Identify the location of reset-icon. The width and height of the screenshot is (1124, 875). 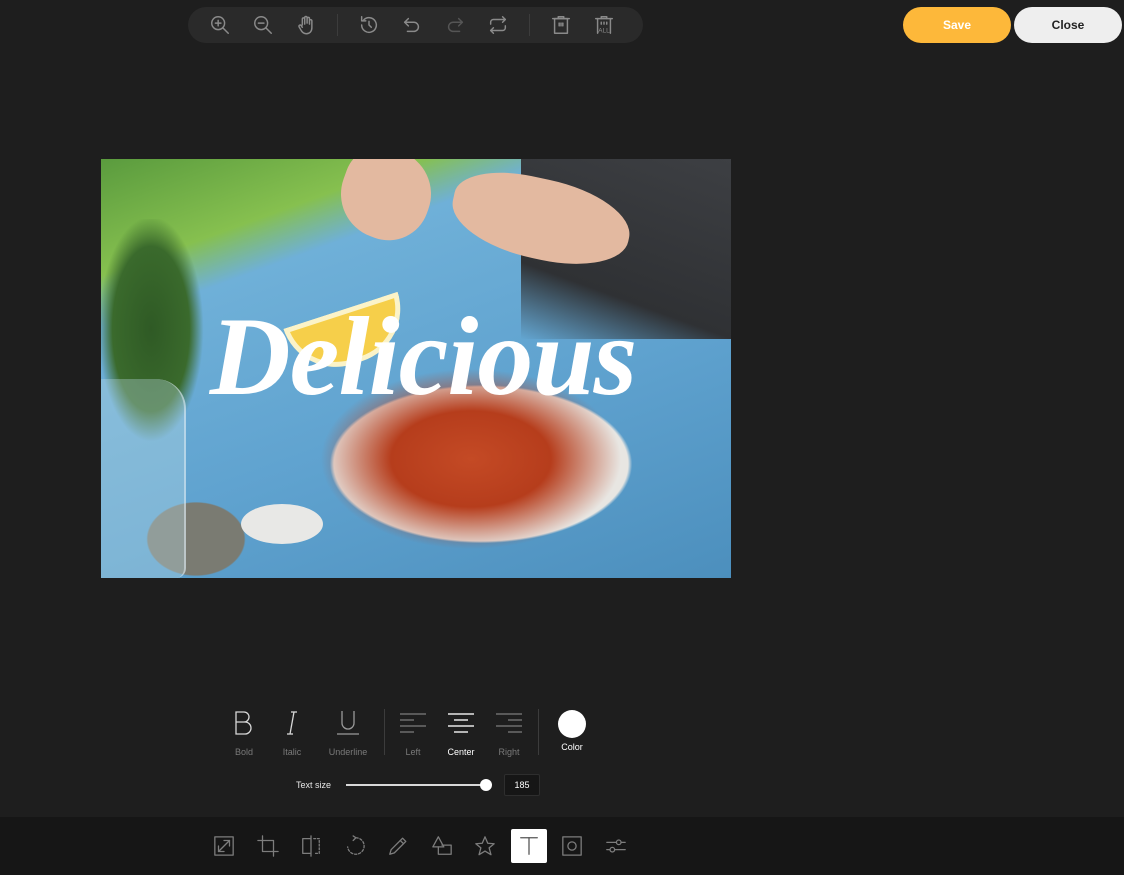
(498, 25).